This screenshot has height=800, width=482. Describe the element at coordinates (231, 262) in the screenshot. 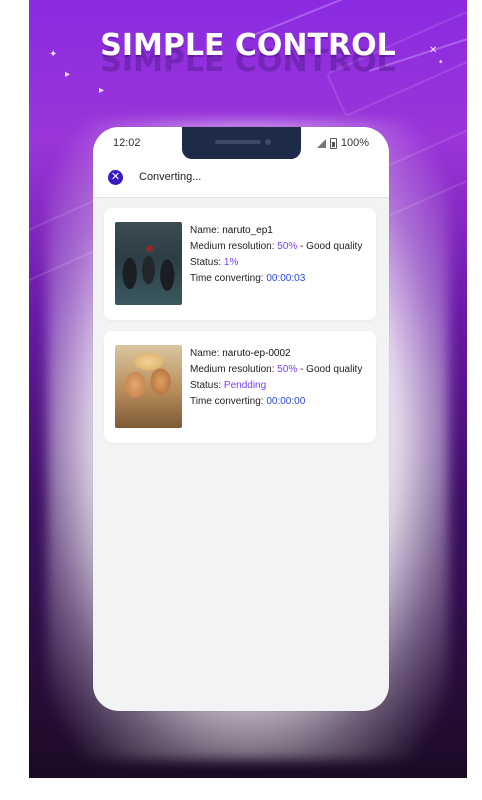

I see `status-value: 1%` at that location.